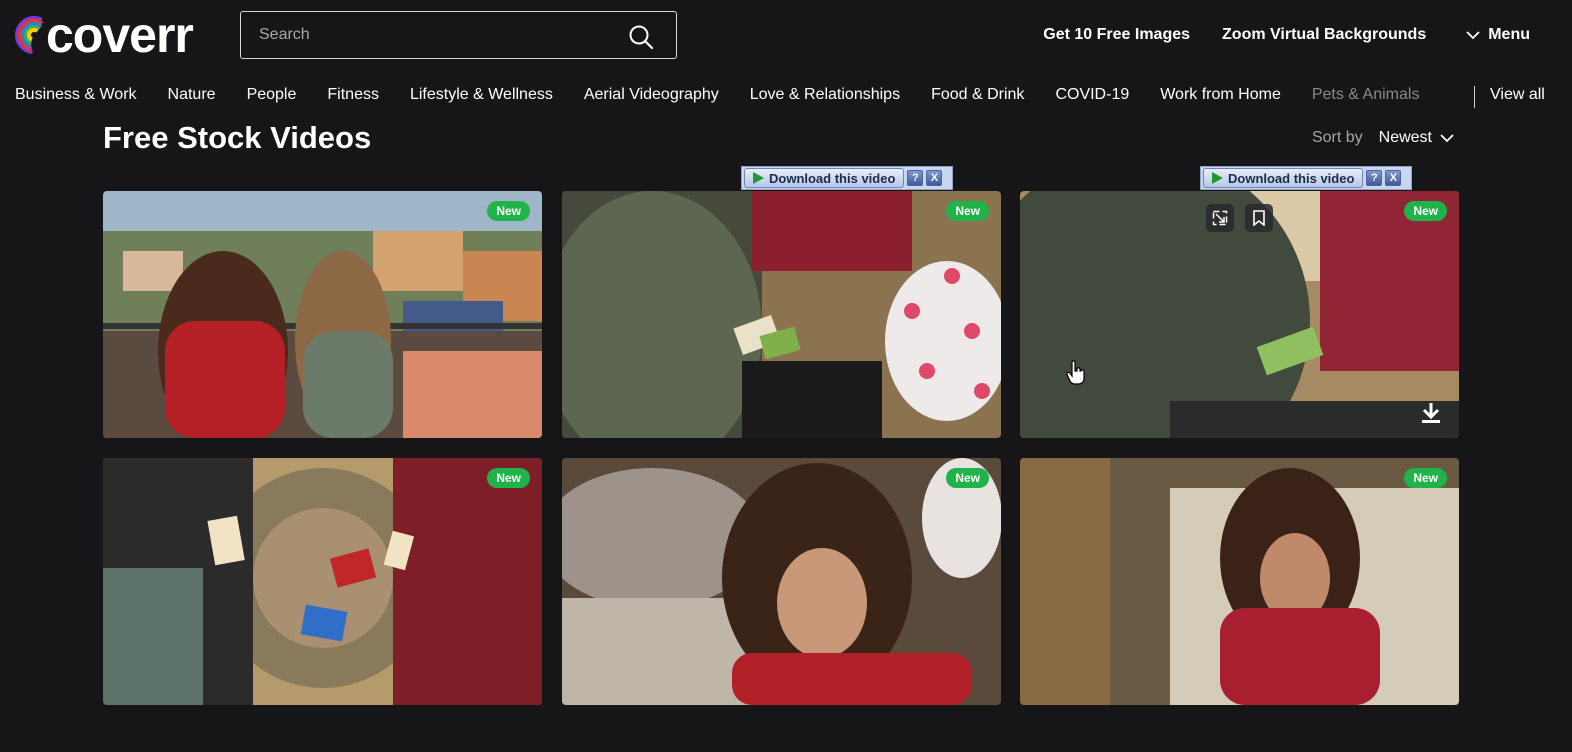 This screenshot has height=752, width=1572. I want to click on category-people: People, so click(272, 95).